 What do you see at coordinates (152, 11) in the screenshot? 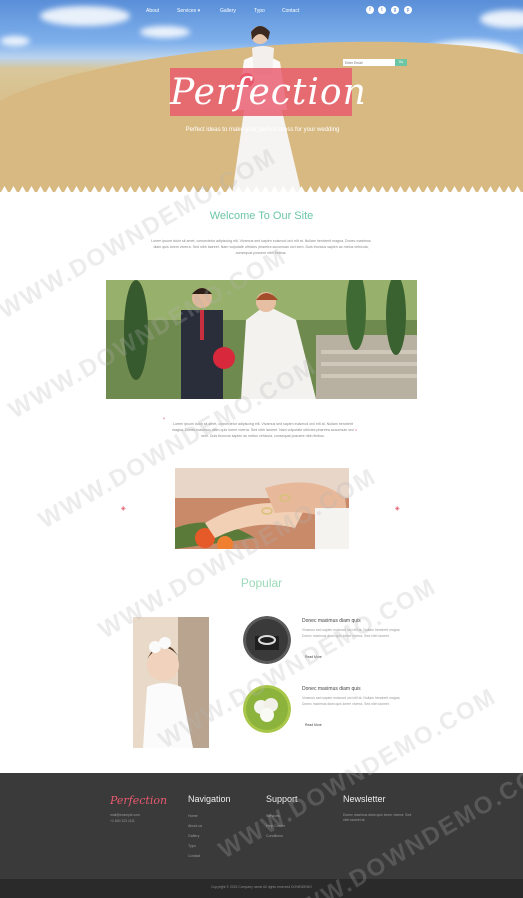
I see `nav-about: About` at bounding box center [152, 11].